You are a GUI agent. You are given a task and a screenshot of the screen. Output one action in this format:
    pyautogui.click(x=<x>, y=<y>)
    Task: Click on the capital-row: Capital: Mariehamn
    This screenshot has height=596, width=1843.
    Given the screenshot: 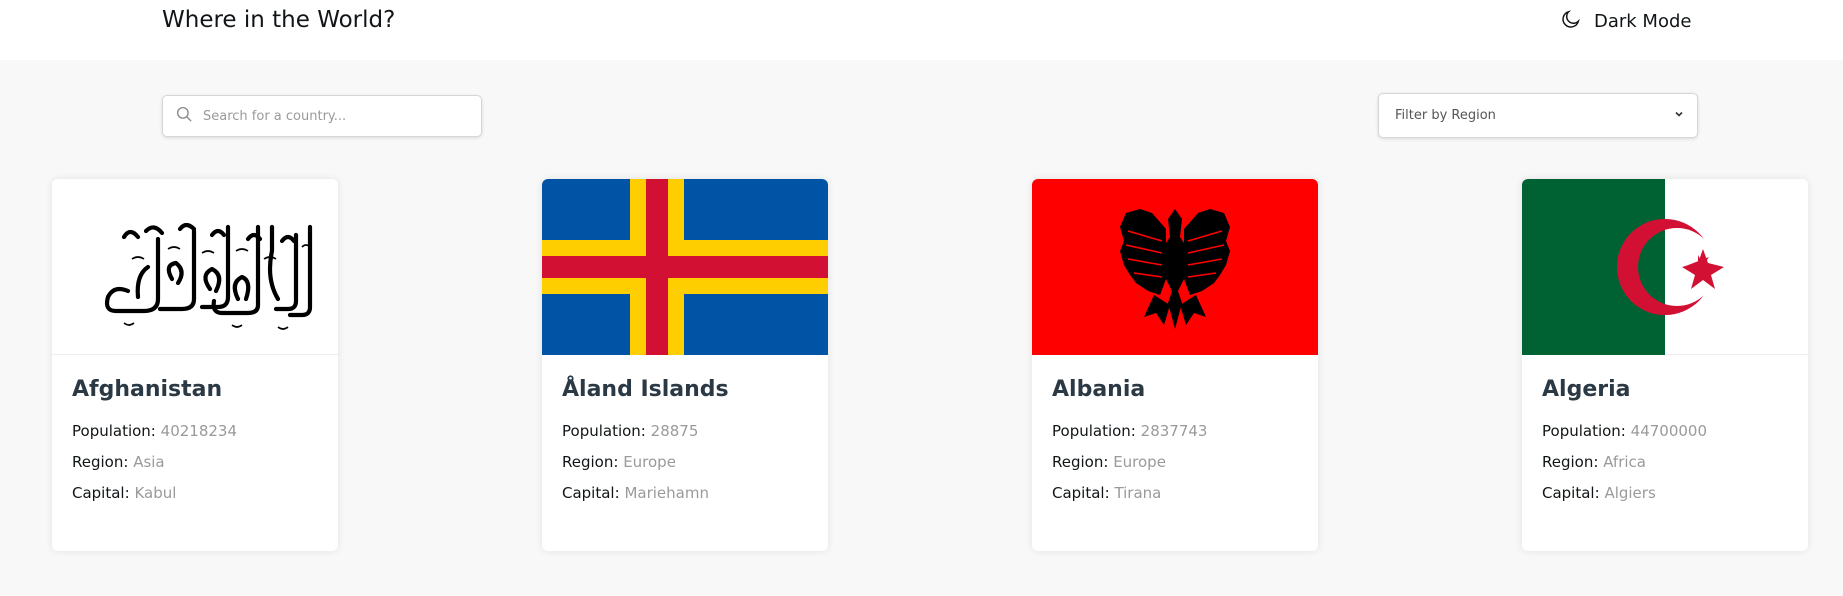 What is the action you would take?
    pyautogui.click(x=685, y=493)
    